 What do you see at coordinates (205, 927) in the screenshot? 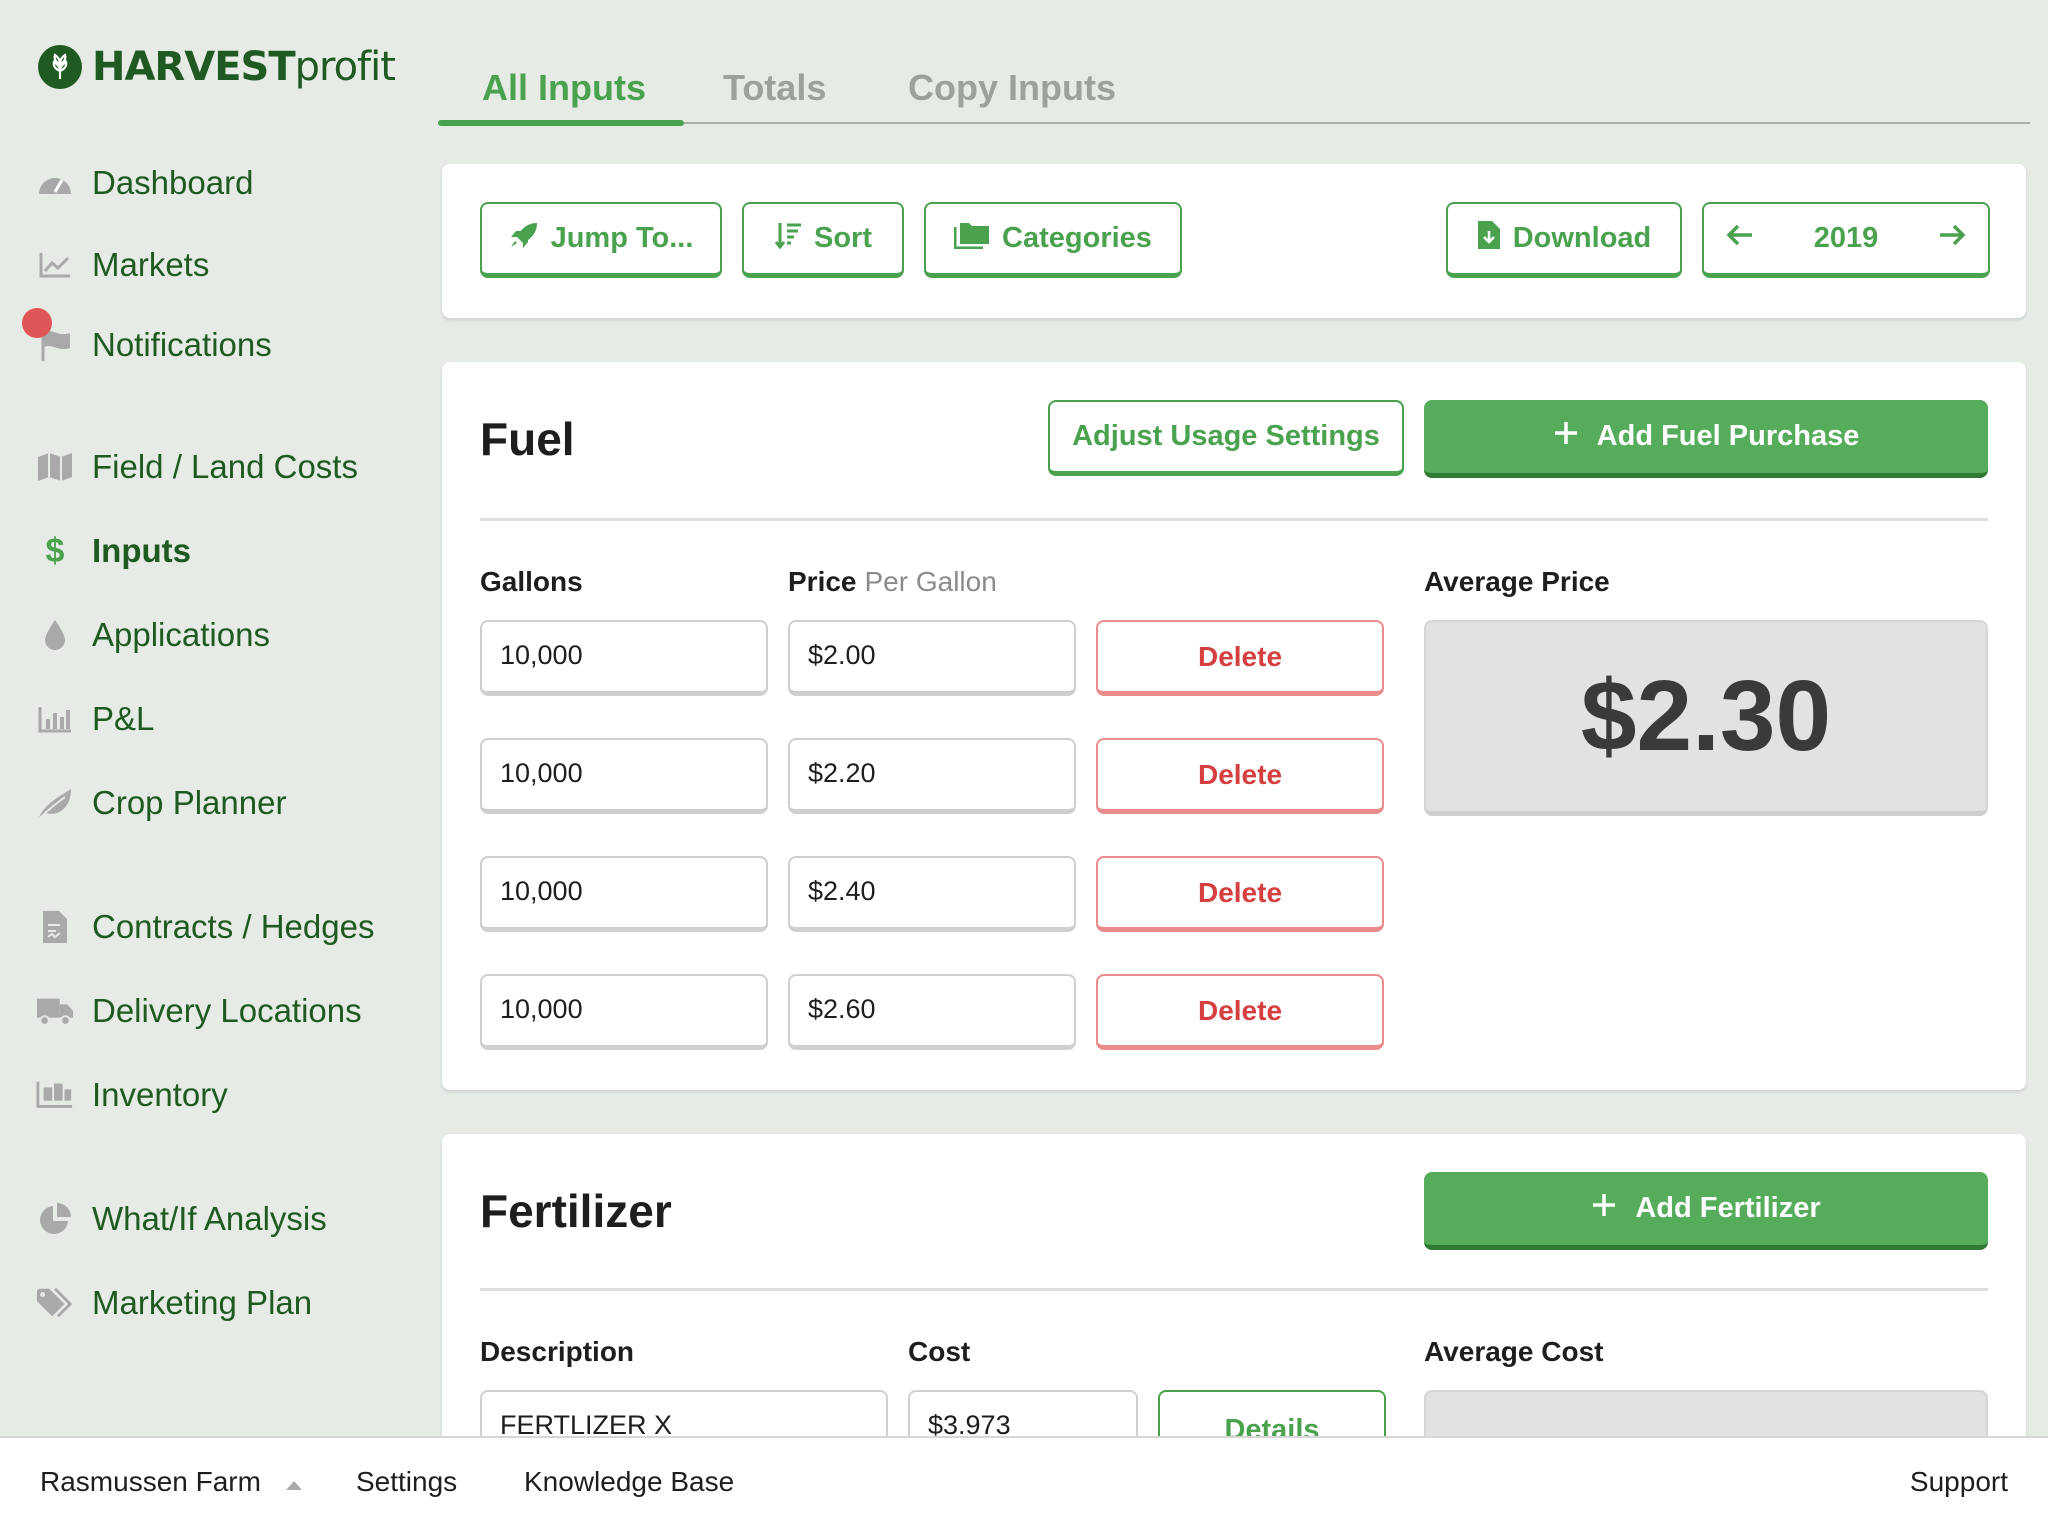
I see `sidebar-item-contracts-hedges: Contracts / Hedges` at bounding box center [205, 927].